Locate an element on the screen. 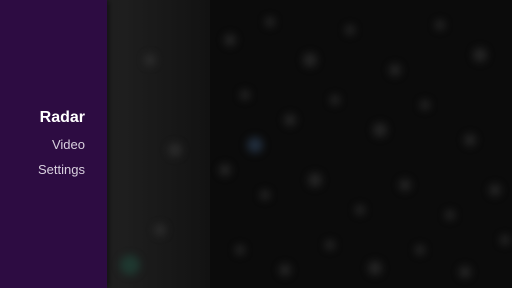  nav-item-settings: Settings is located at coordinates (61, 169).